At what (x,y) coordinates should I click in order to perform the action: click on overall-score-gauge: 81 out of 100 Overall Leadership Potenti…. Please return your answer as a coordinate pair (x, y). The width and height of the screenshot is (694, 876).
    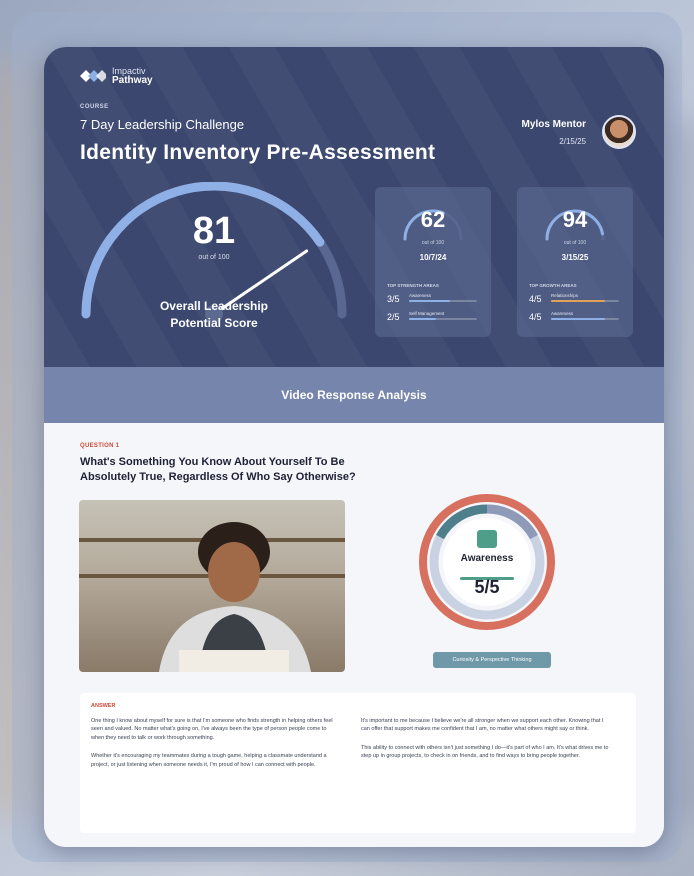
    Looking at the image, I should click on (214, 266).